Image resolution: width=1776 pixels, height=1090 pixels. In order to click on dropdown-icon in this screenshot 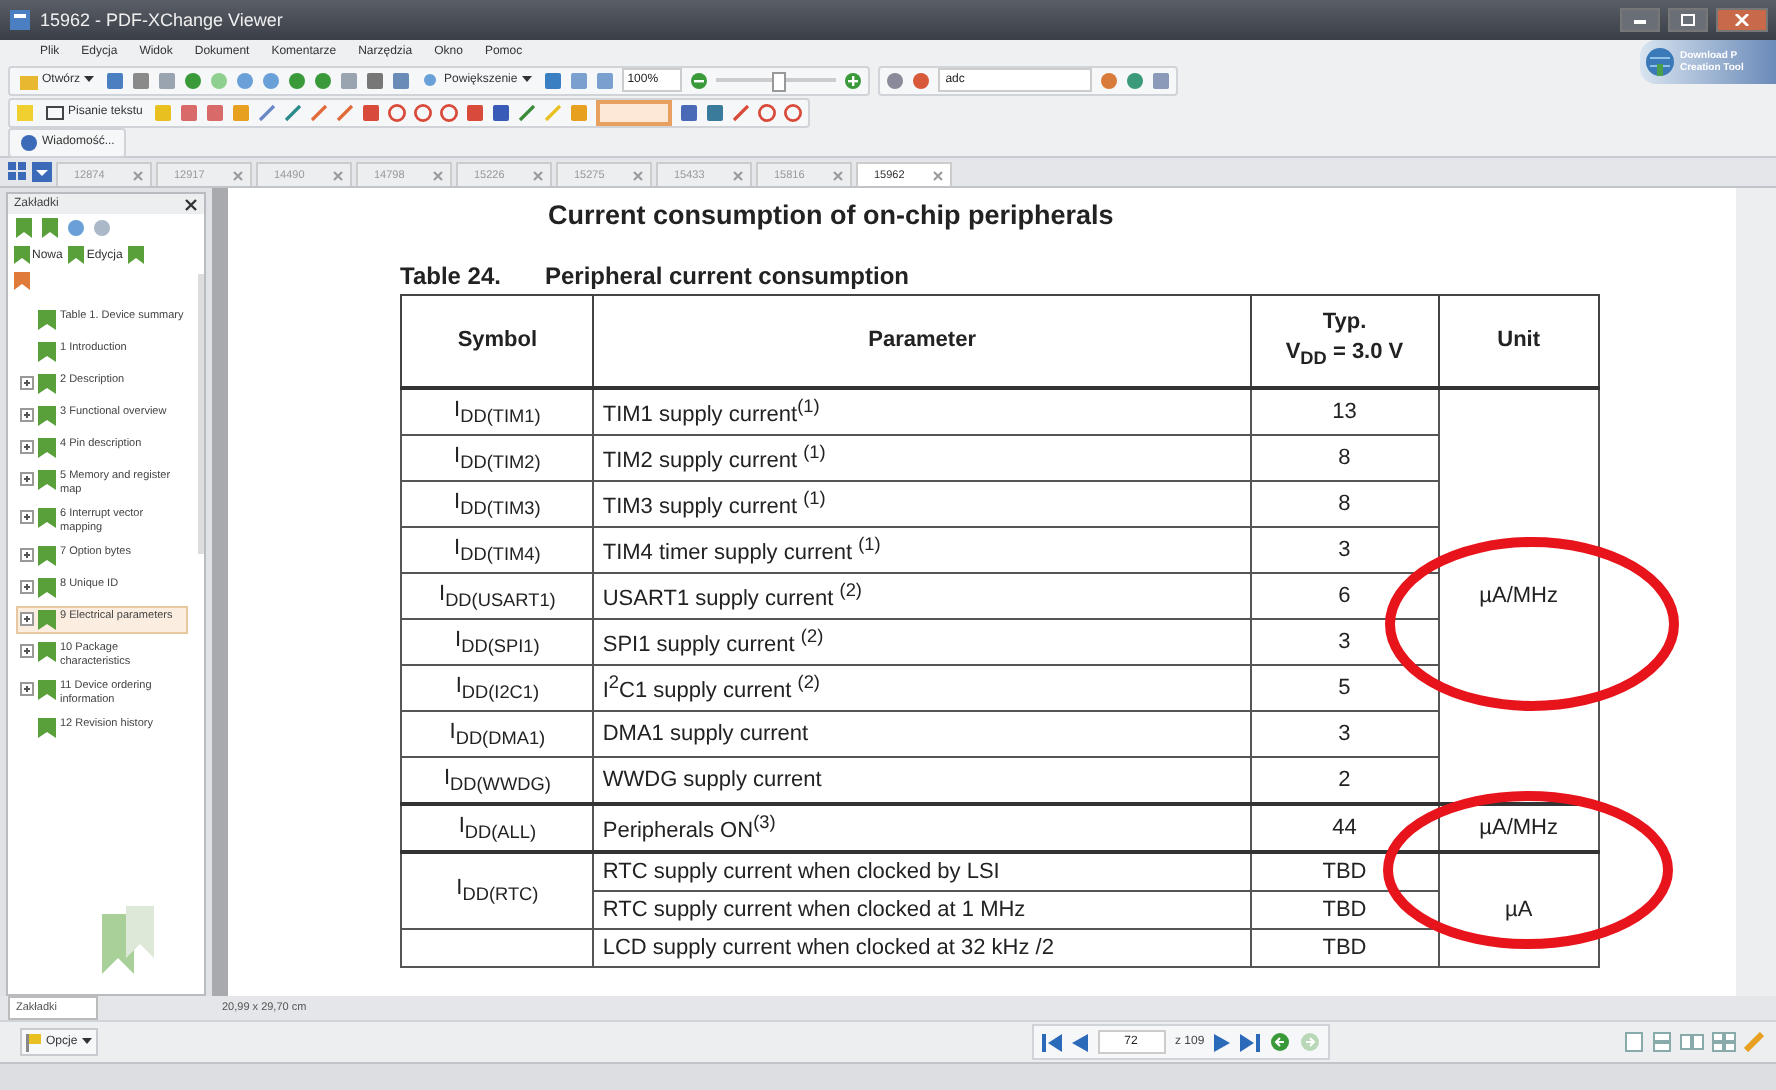, I will do `click(42, 172)`.